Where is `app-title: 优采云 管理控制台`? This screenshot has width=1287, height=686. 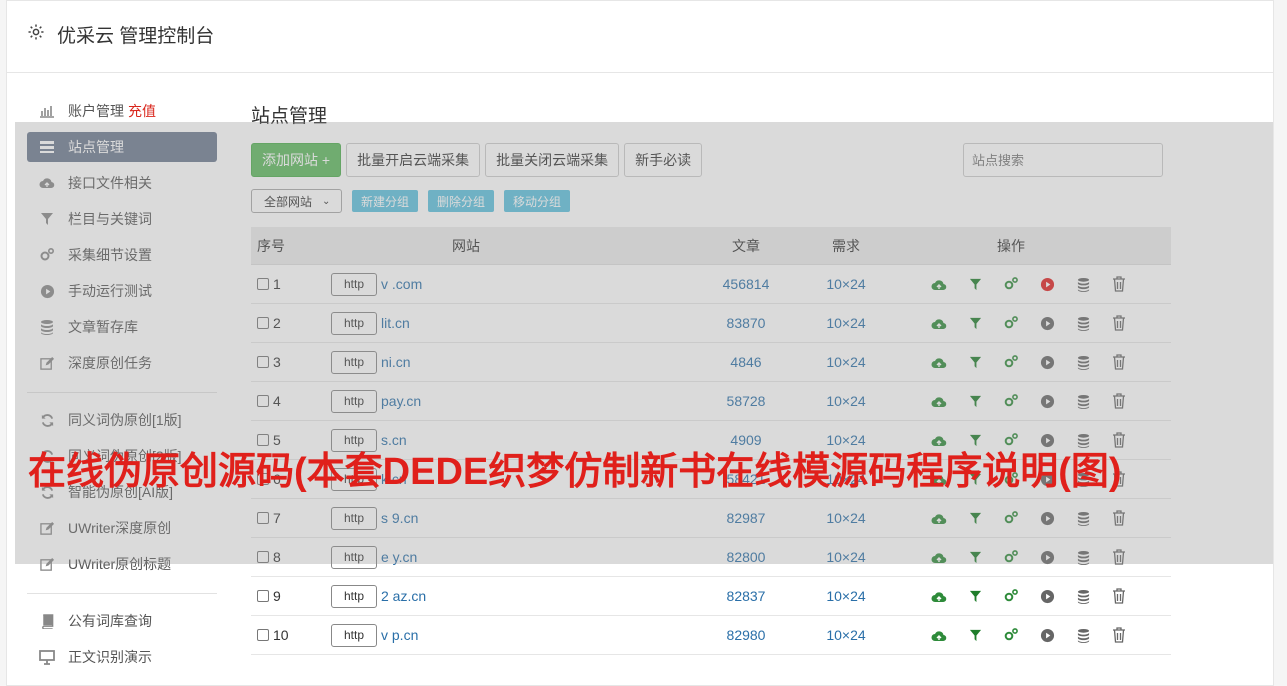 app-title: 优采云 管理控制台 is located at coordinates (136, 36).